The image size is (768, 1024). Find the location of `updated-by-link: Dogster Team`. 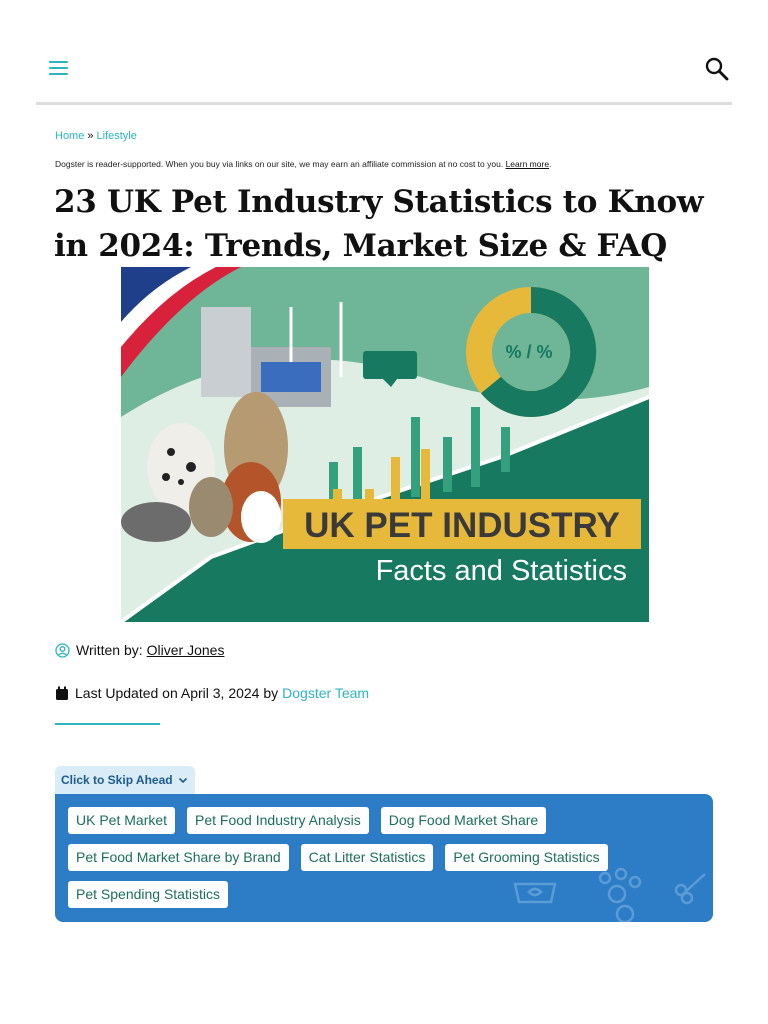

updated-by-link: Dogster Team is located at coordinates (325, 693).